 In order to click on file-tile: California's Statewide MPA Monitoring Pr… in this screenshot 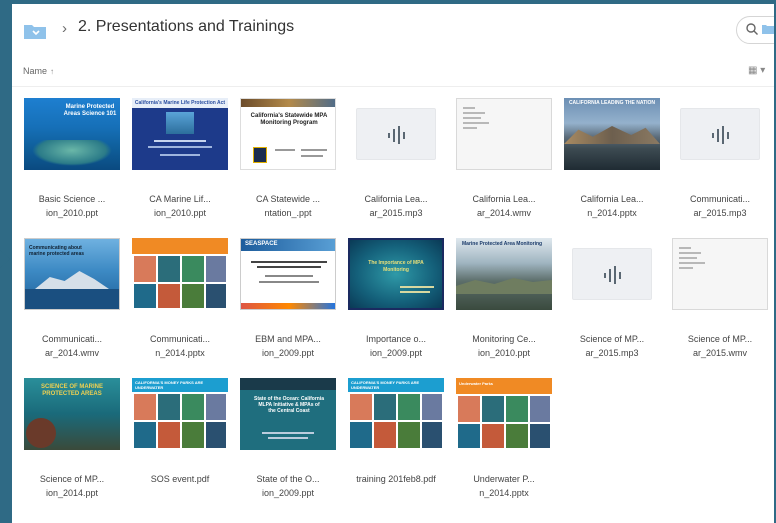, I will do `click(288, 163)`.